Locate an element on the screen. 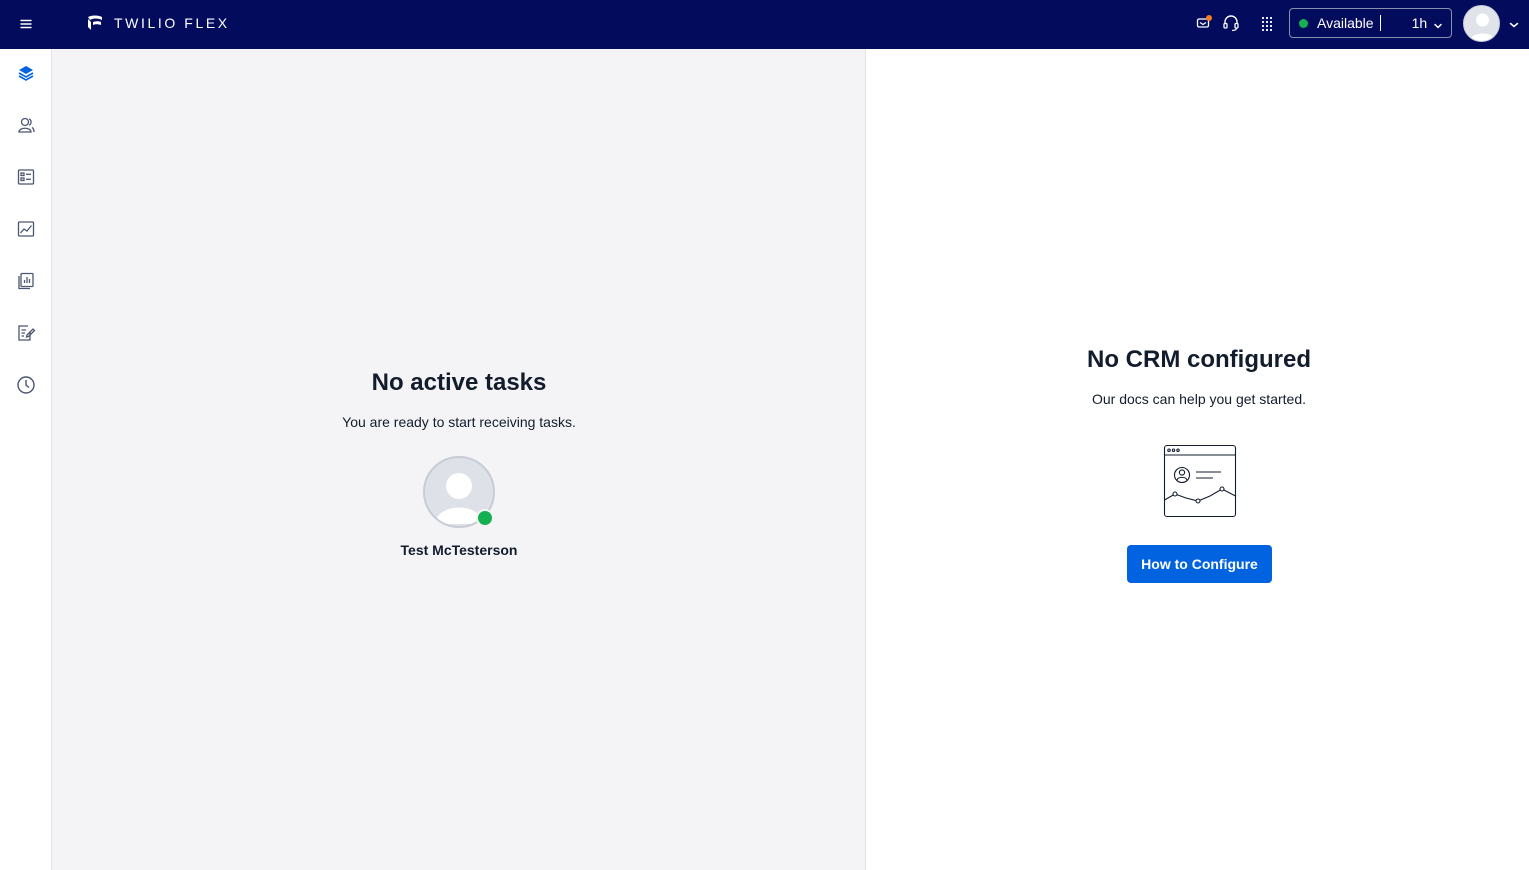 The width and height of the screenshot is (1529, 870). crm-title: No CRM configured is located at coordinates (1199, 359).